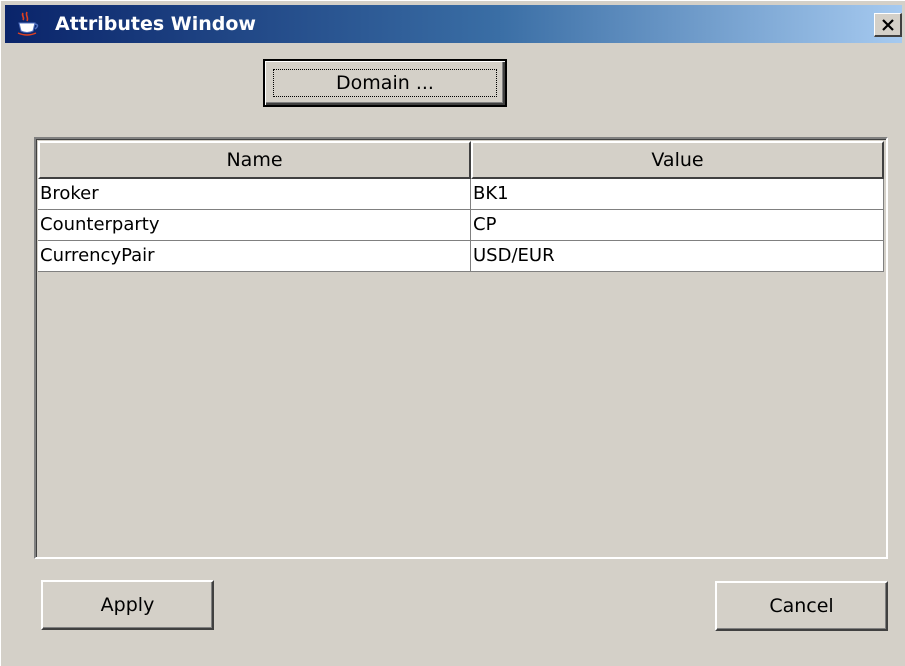  I want to click on table-cell-value: USD/EUR, so click(677, 256).